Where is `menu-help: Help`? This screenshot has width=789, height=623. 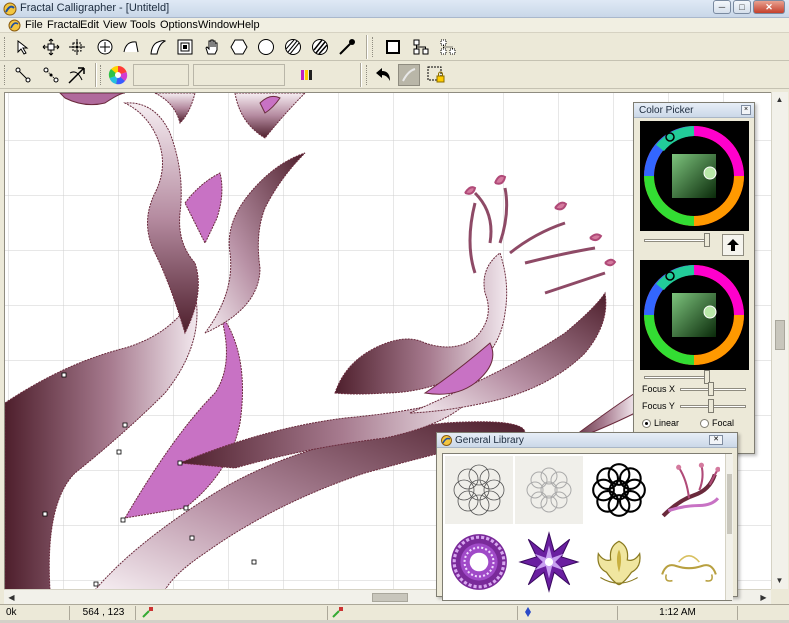 menu-help: Help is located at coordinates (248, 25).